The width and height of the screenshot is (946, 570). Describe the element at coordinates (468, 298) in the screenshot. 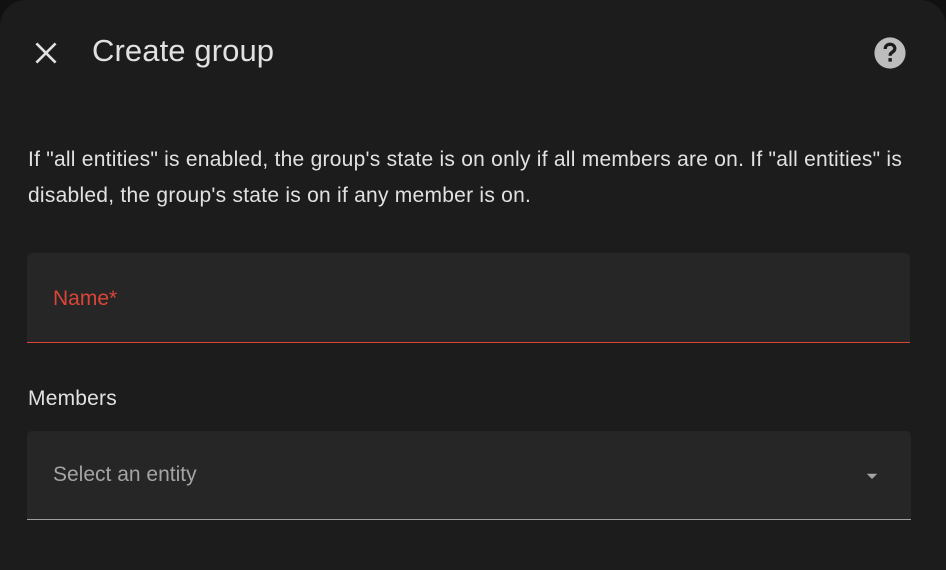

I see `name-field: Name*` at that location.